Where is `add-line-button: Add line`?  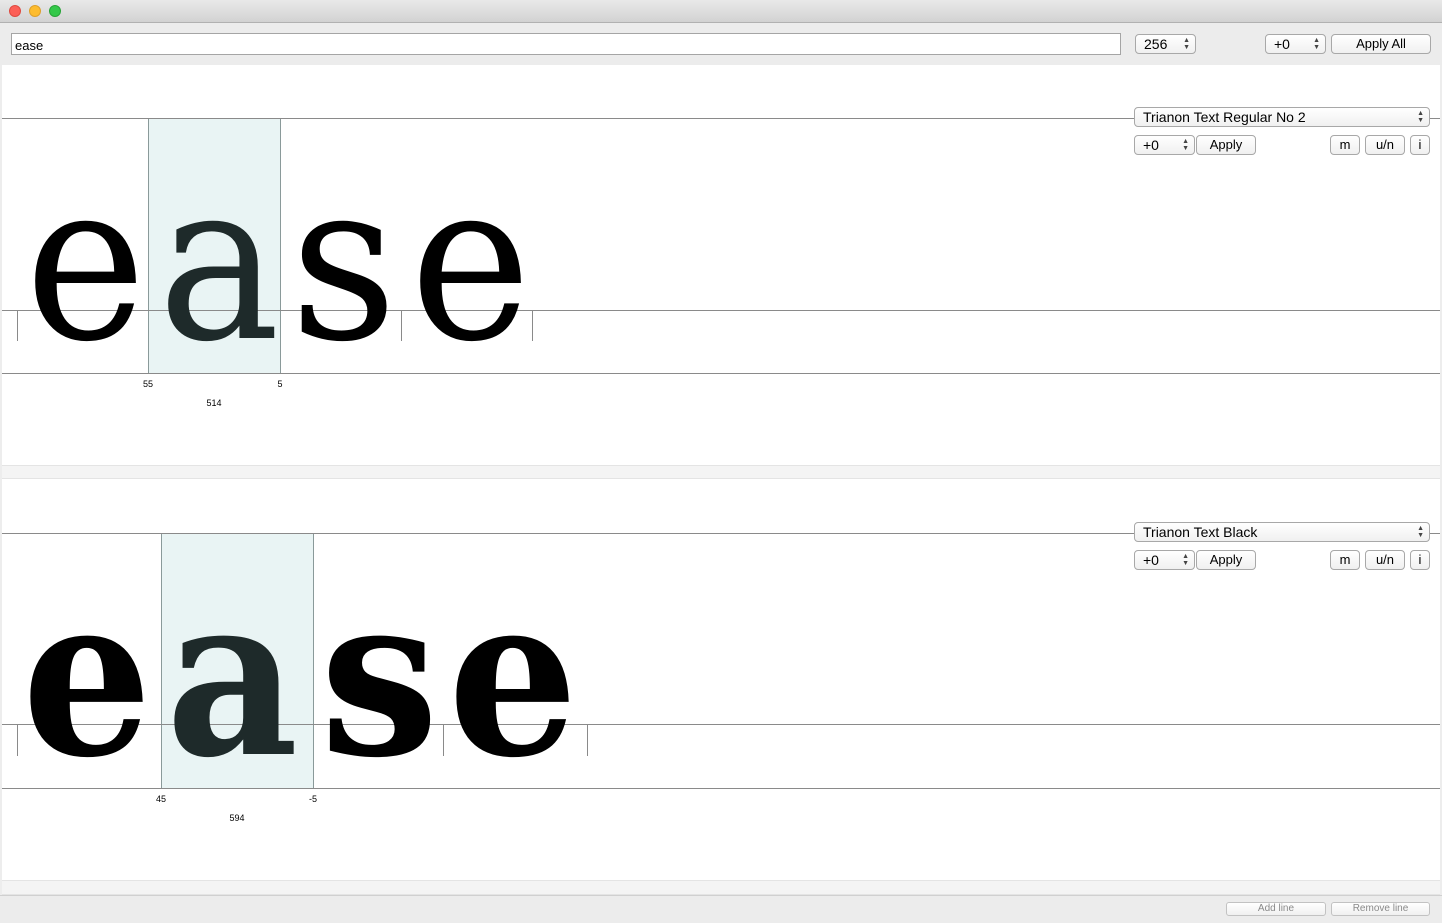 add-line-button: Add line is located at coordinates (1276, 909).